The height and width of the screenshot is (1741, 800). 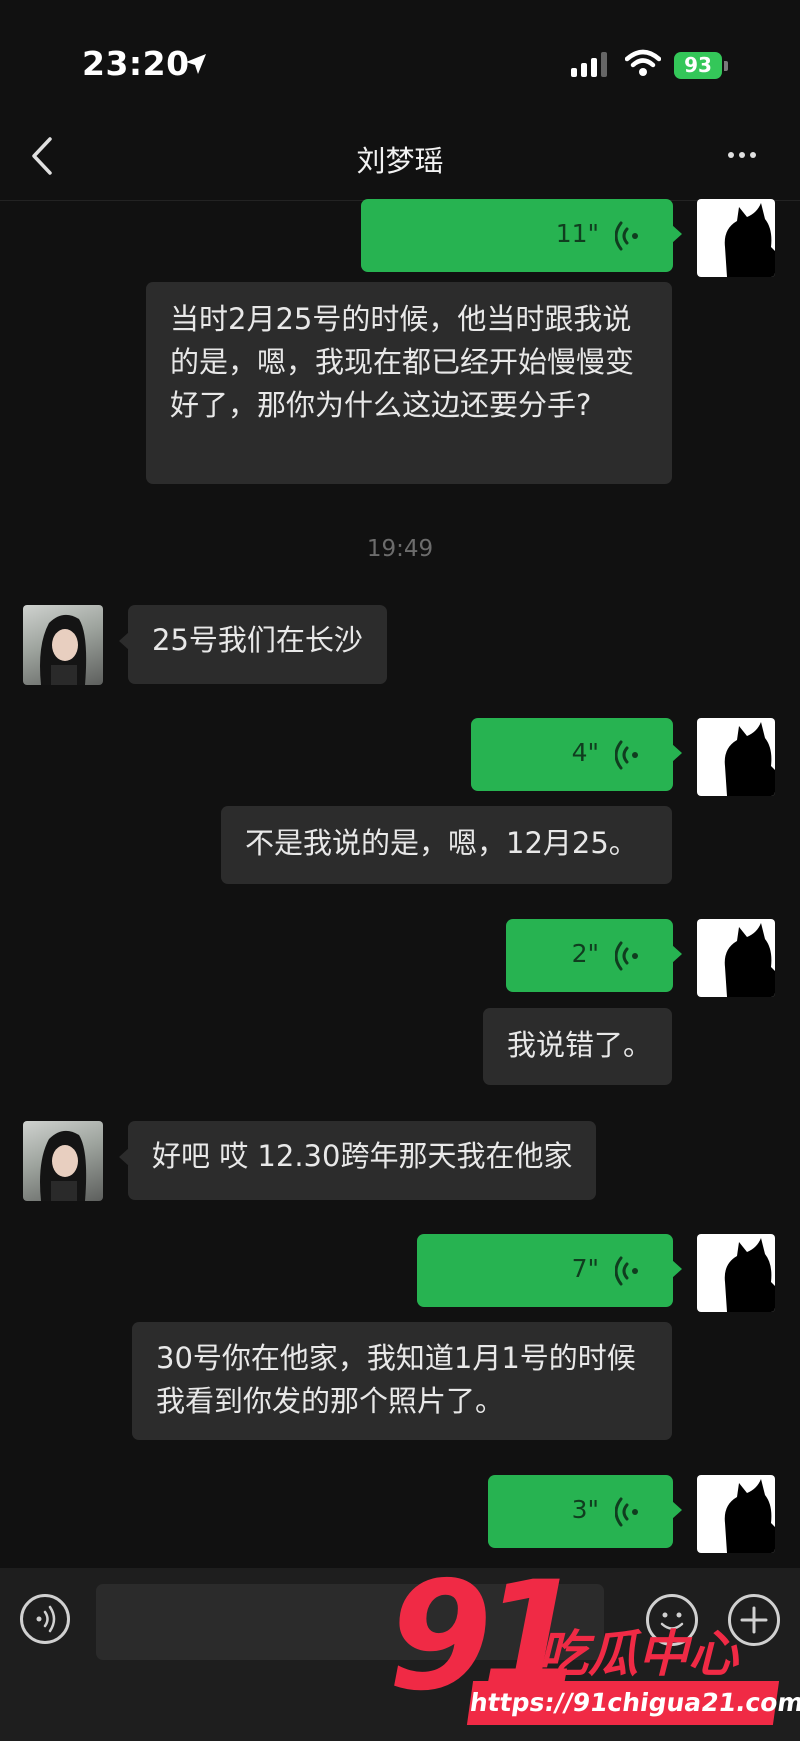 What do you see at coordinates (698, 65) in the screenshot?
I see `battery-icon: 93` at bounding box center [698, 65].